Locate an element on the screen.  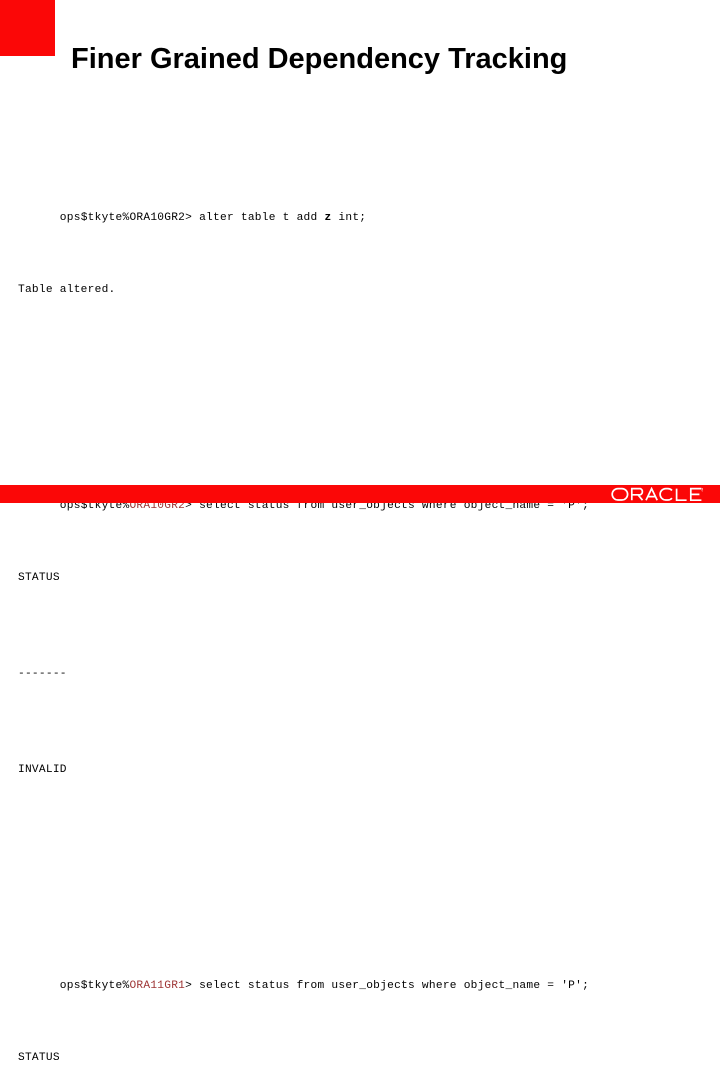
terminal-line: Table altered. is located at coordinates (67, 290).